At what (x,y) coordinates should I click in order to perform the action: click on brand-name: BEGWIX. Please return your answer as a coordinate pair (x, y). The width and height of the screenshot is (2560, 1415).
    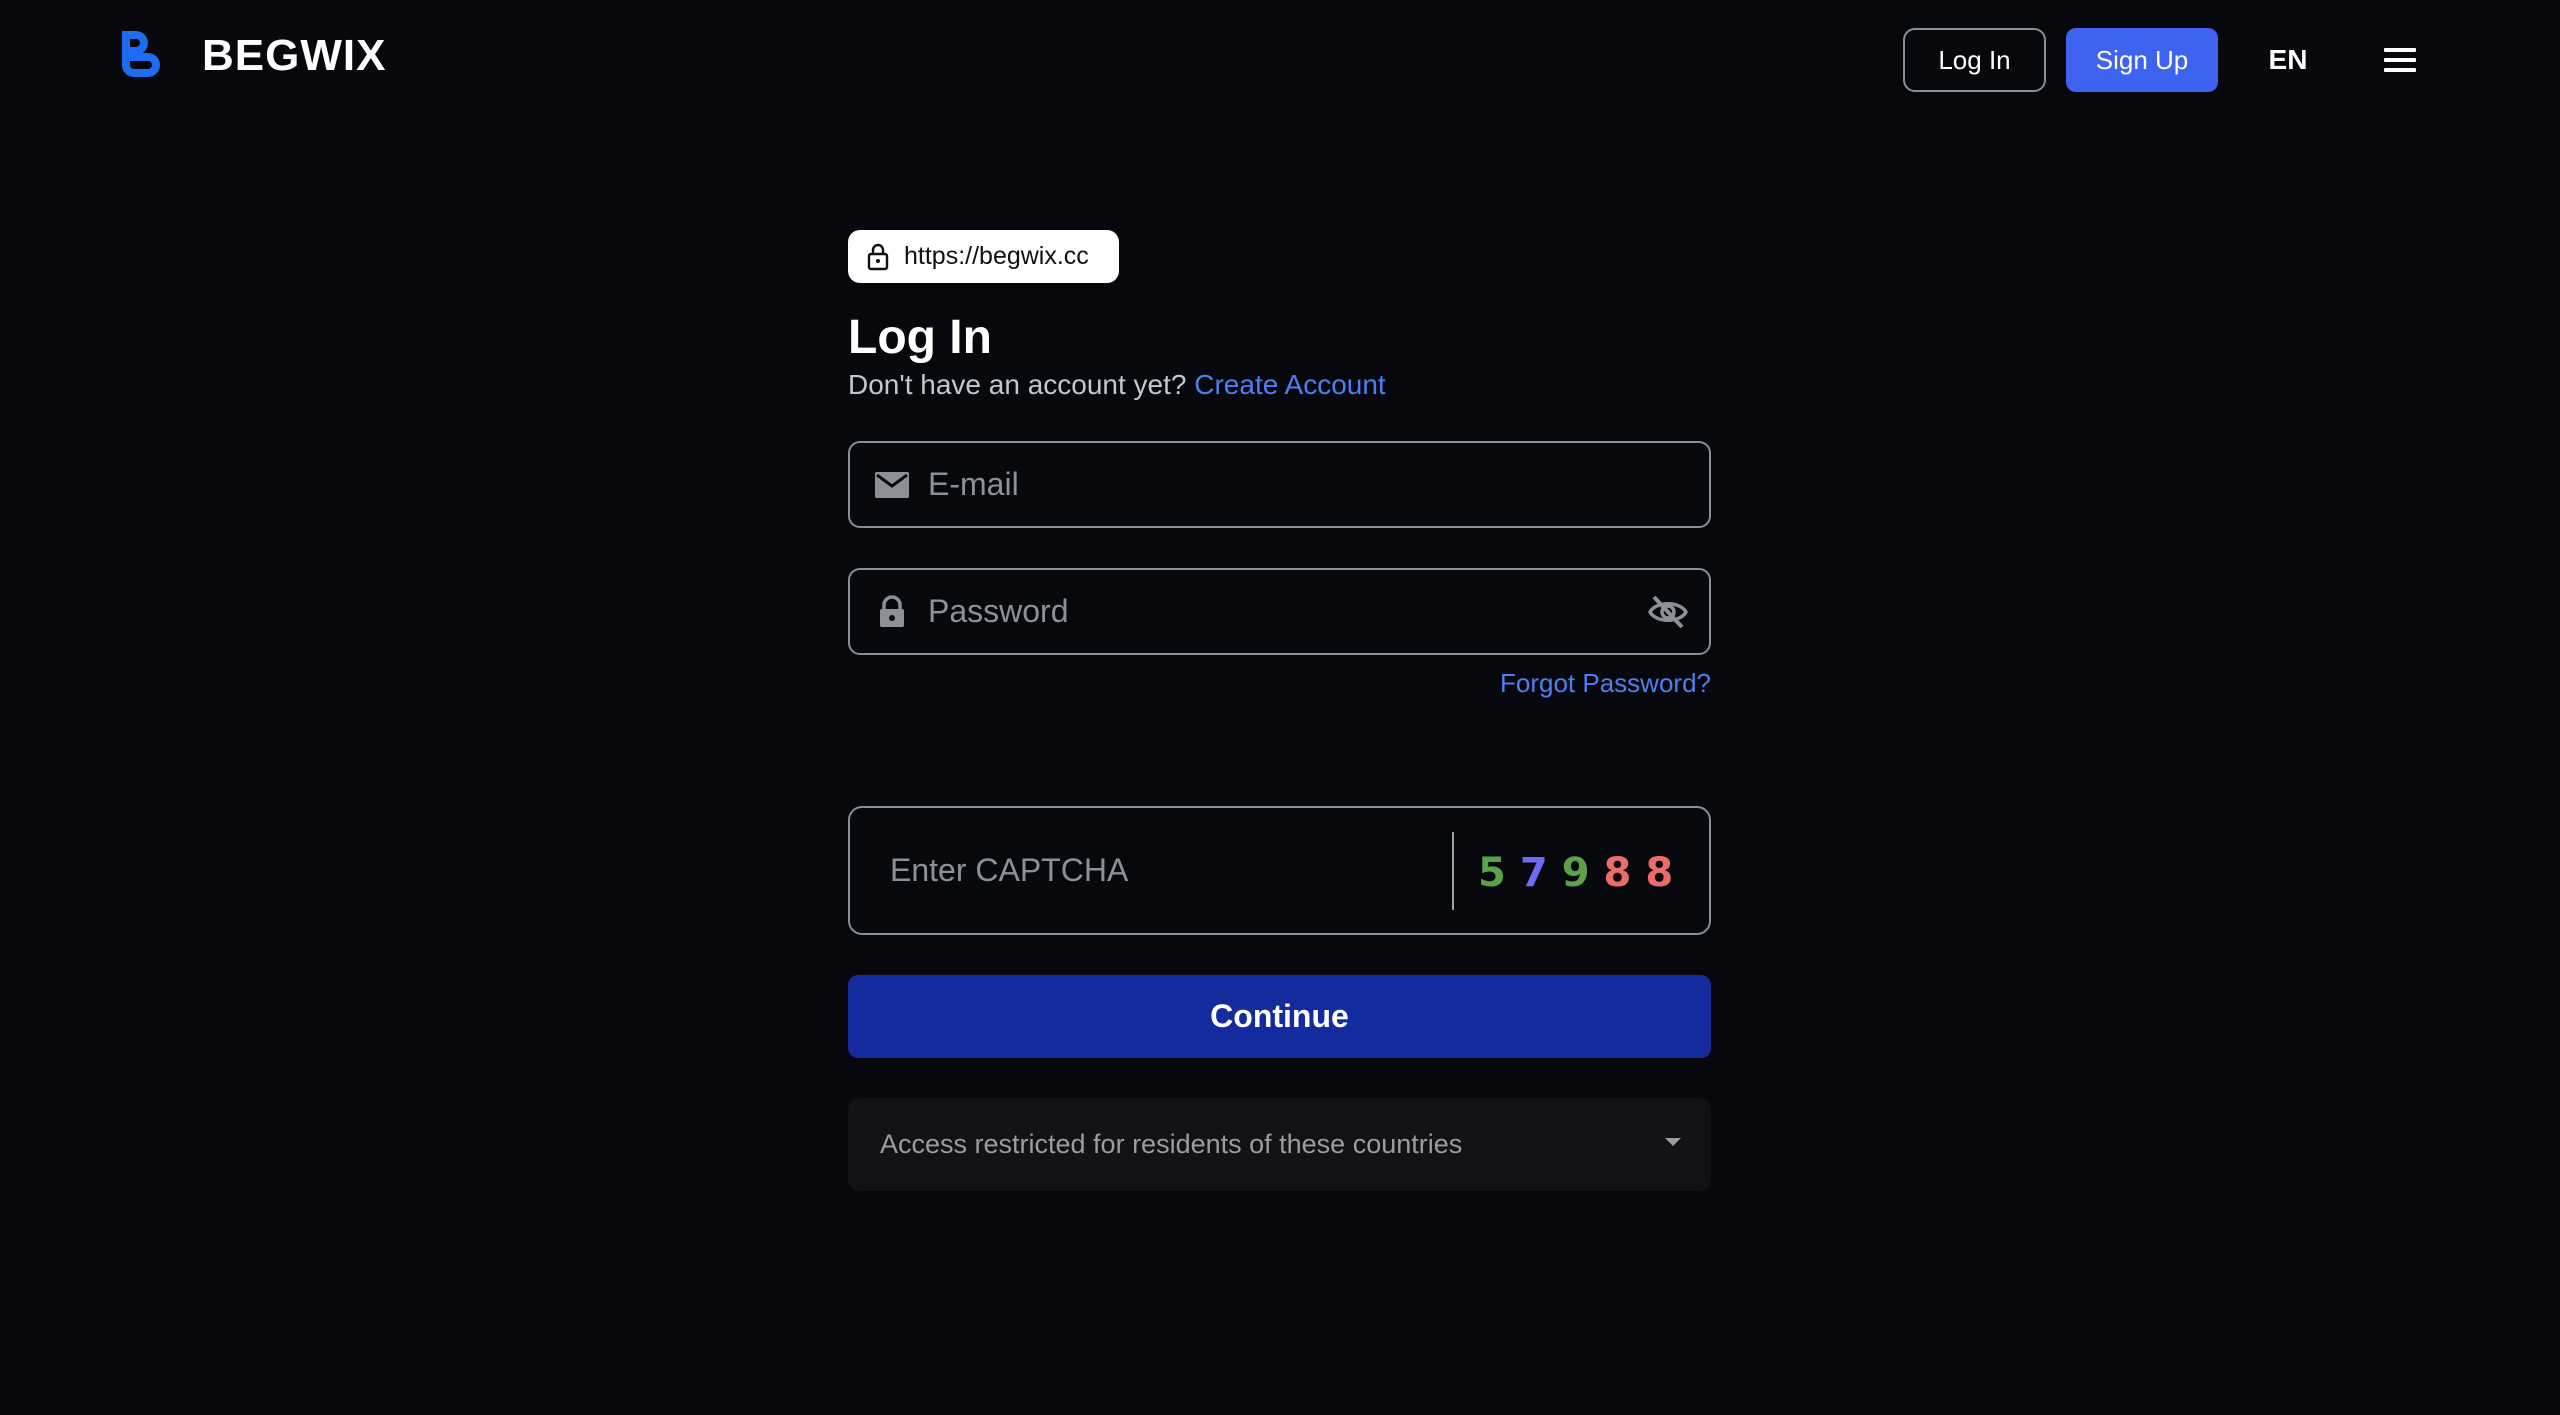
    Looking at the image, I should click on (294, 55).